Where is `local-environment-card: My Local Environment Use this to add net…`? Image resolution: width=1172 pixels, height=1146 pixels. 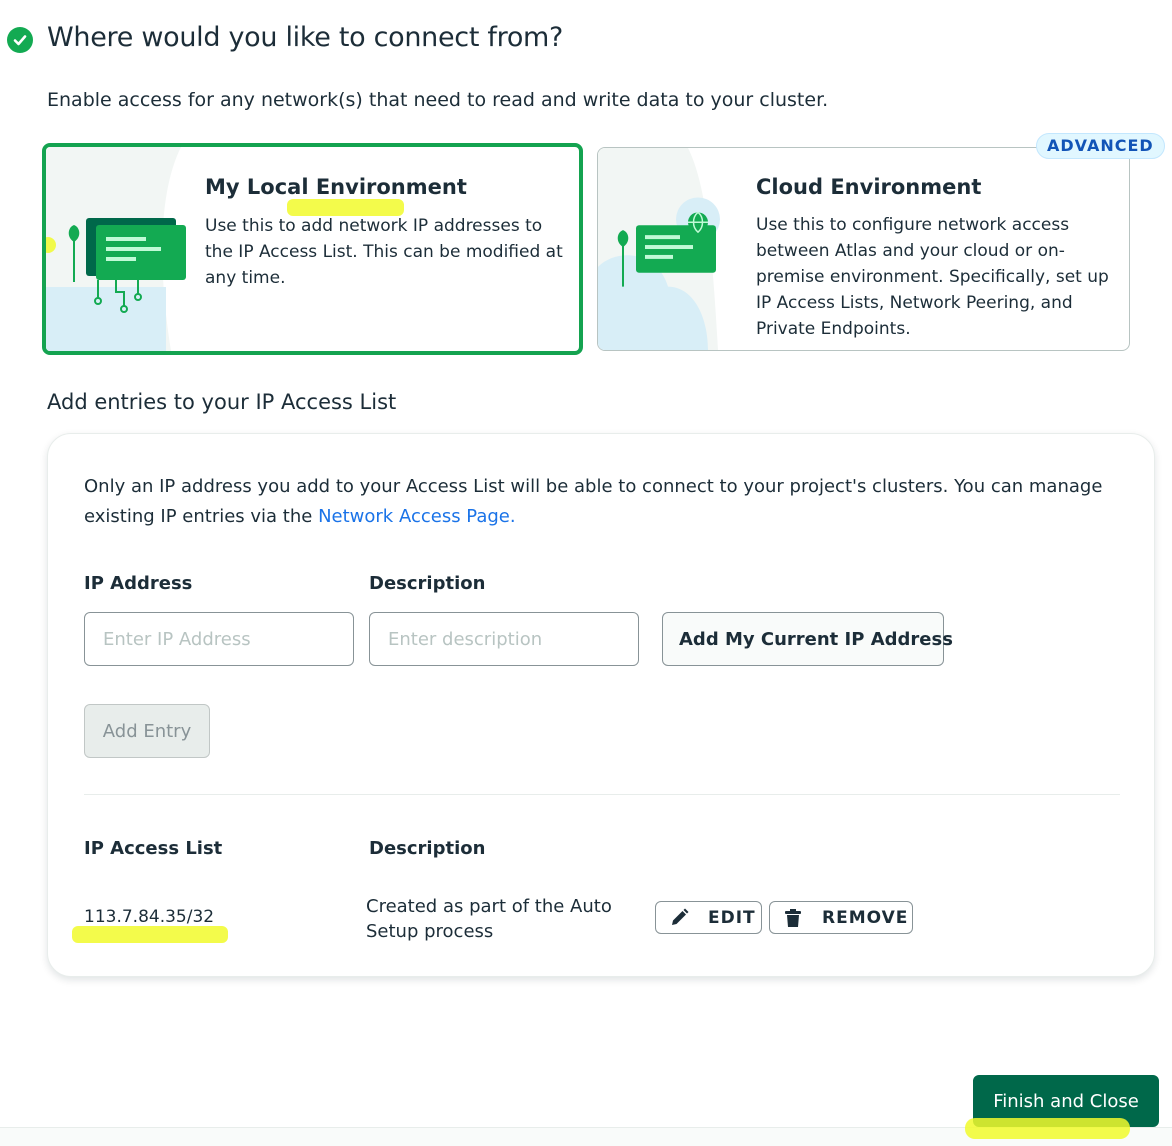 local-environment-card: My Local Environment Use this to add net… is located at coordinates (312, 249).